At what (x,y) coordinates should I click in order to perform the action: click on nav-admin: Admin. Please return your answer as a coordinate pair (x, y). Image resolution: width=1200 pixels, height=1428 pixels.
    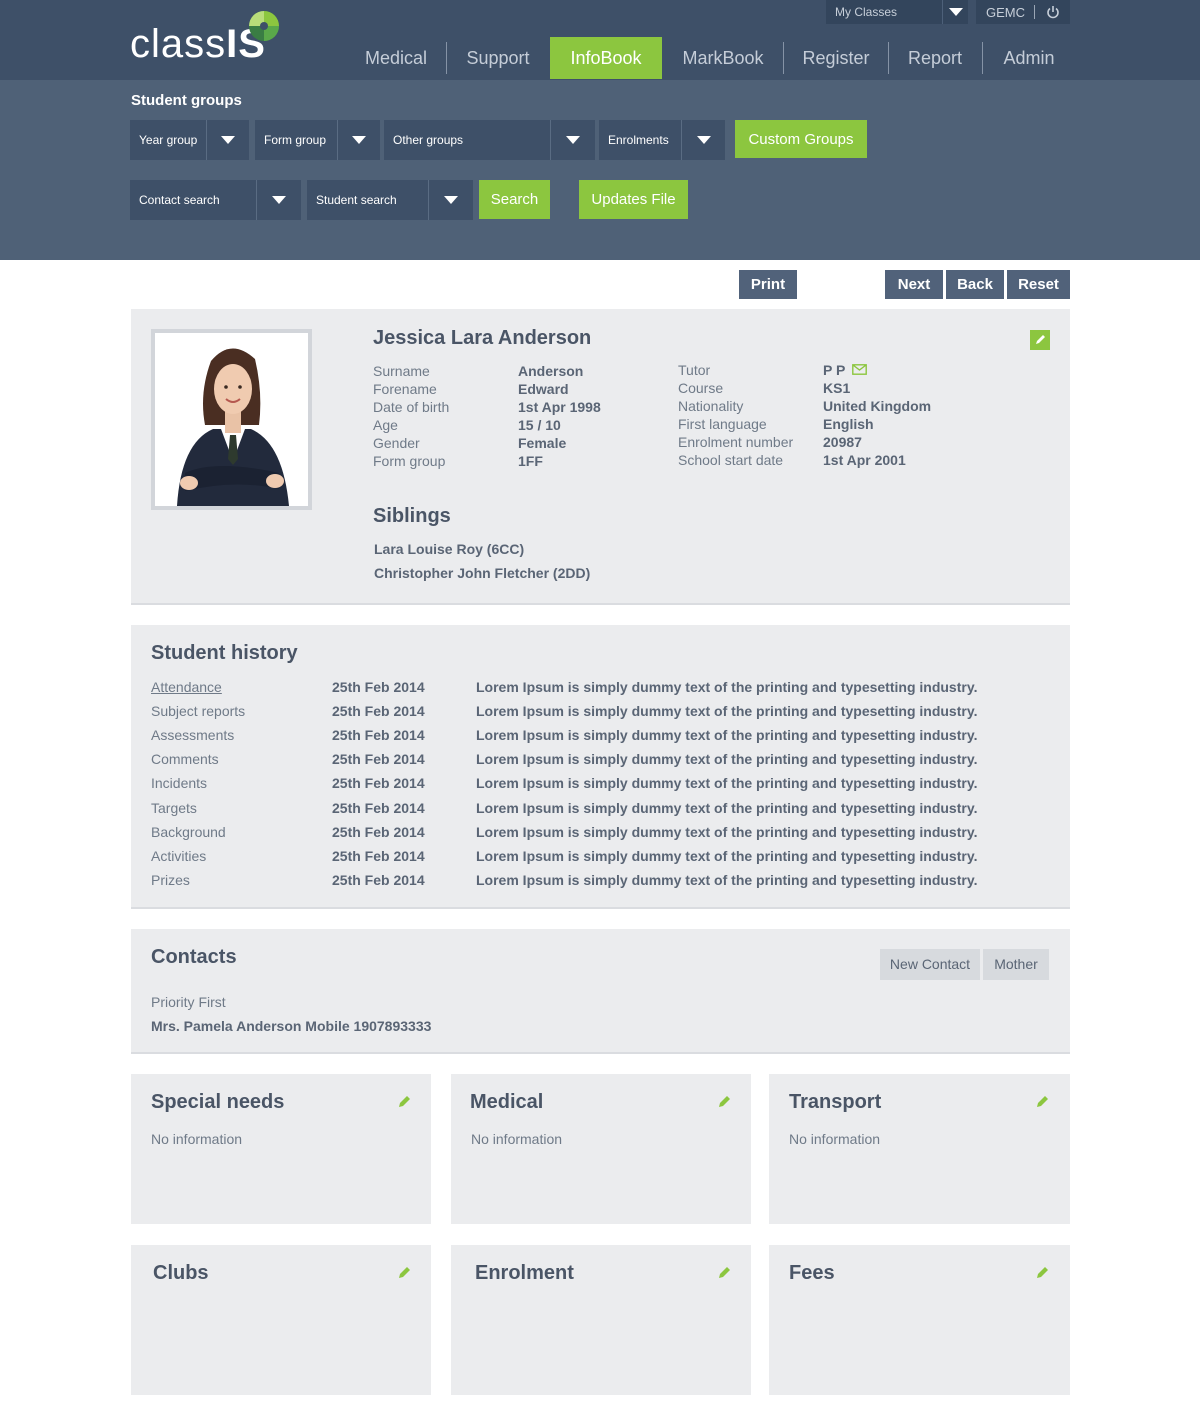
    Looking at the image, I should click on (1029, 58).